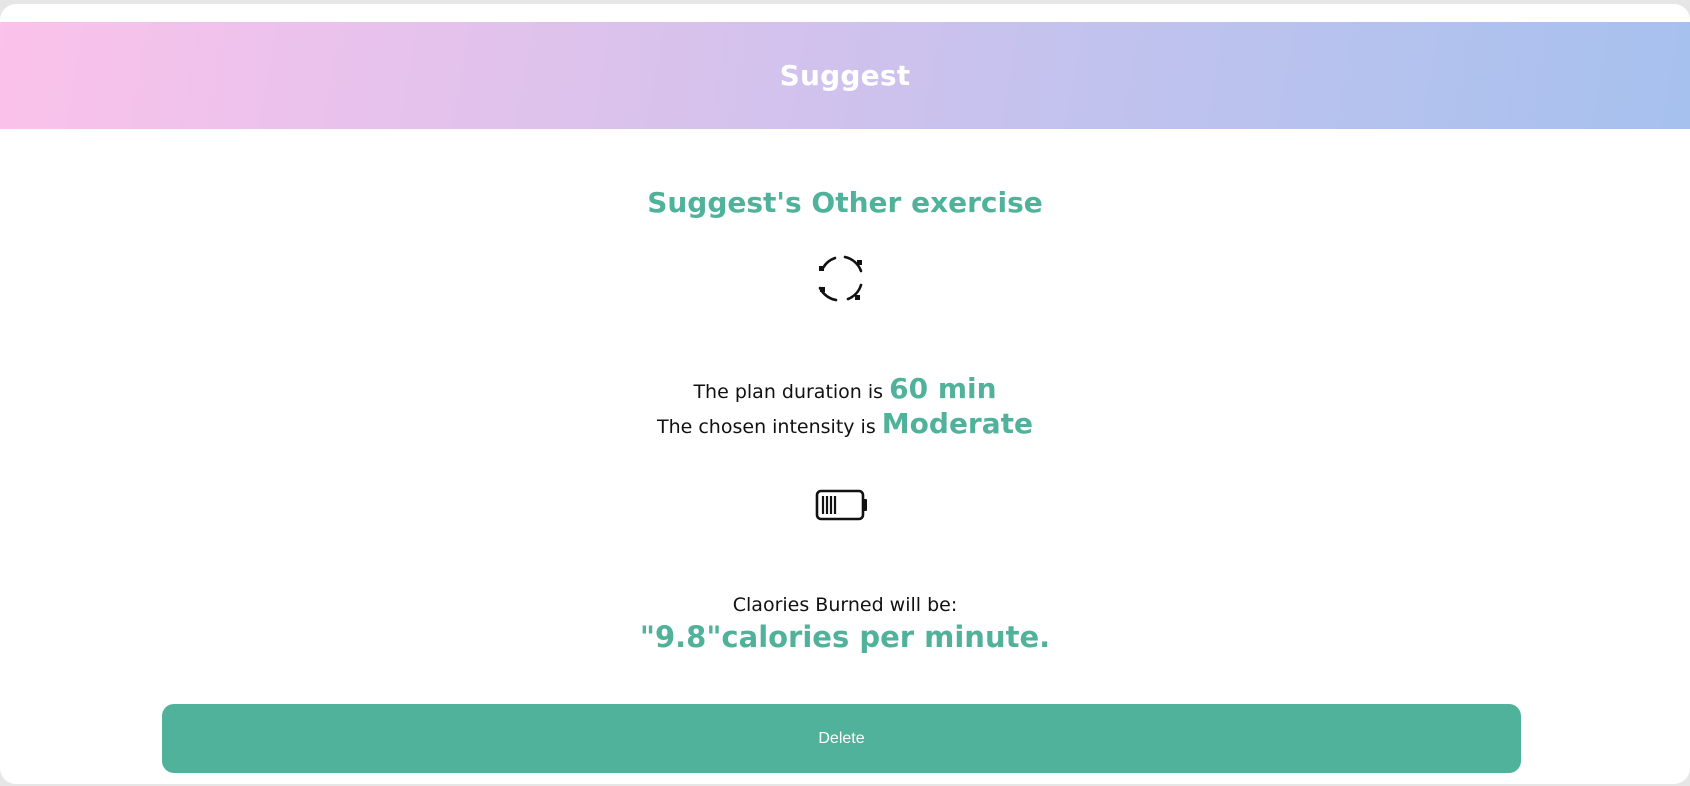 The image size is (1690, 786). Describe the element at coordinates (841, 505) in the screenshot. I see `battery-icon` at that location.